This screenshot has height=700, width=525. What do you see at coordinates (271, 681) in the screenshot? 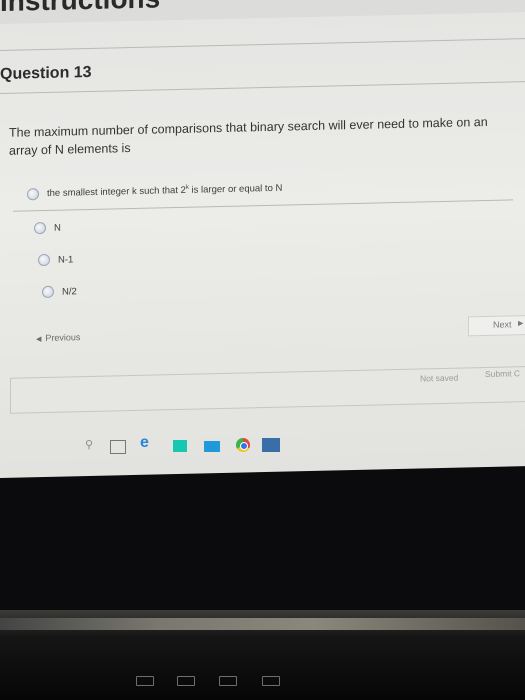
I see `forward-key-icon` at bounding box center [271, 681].